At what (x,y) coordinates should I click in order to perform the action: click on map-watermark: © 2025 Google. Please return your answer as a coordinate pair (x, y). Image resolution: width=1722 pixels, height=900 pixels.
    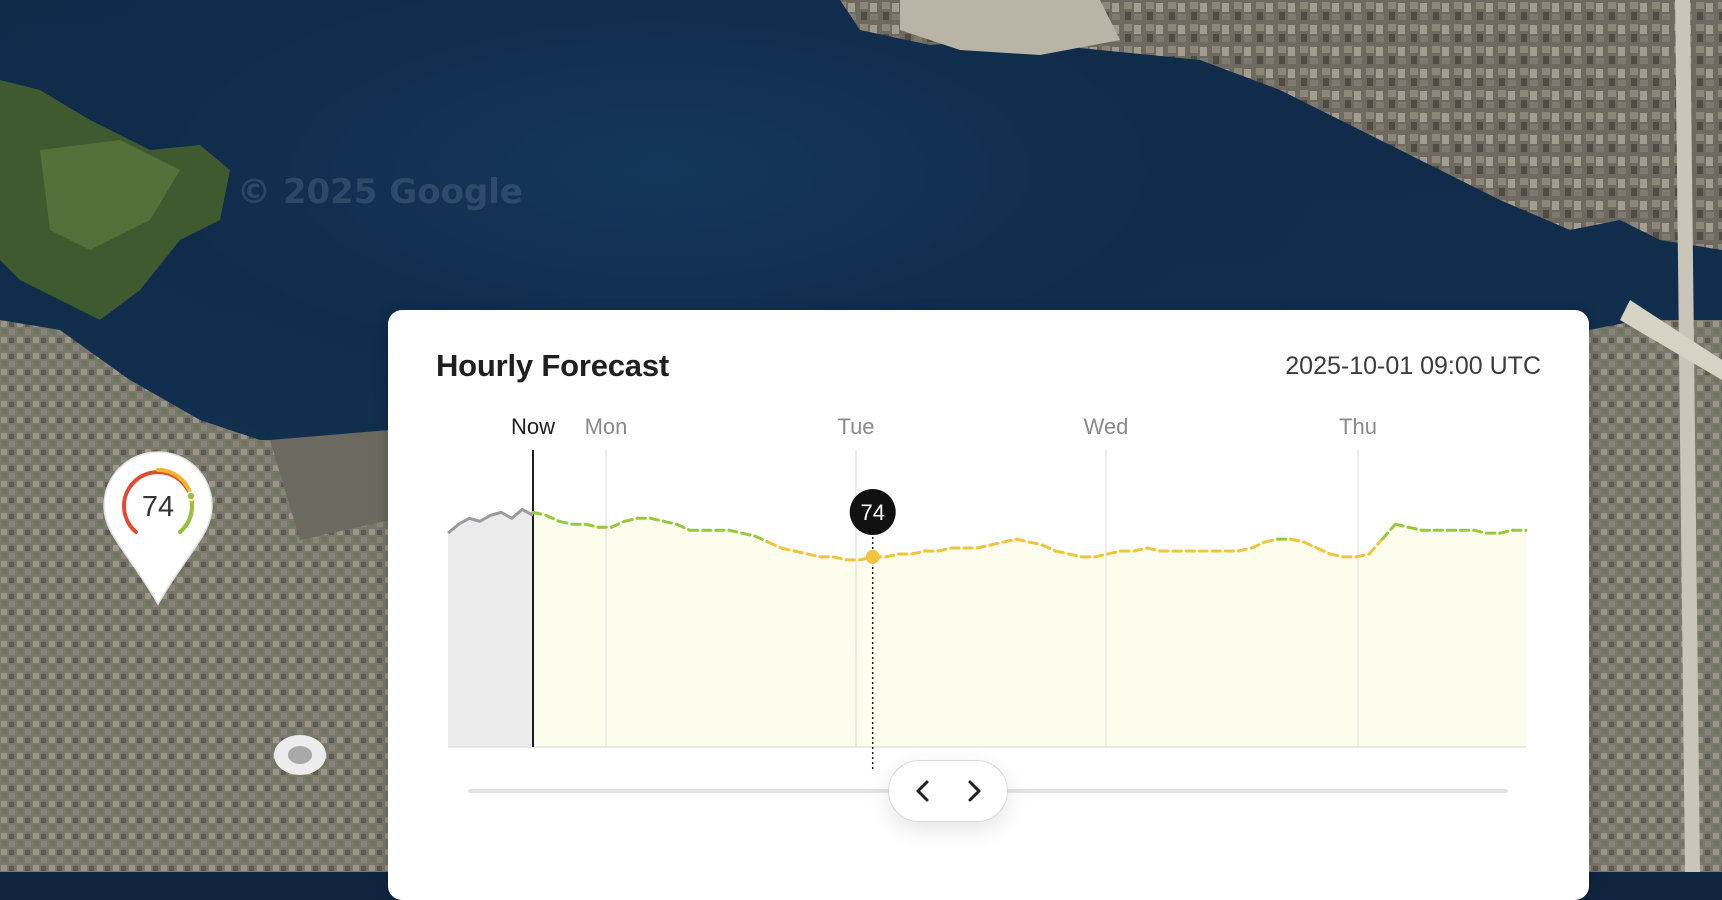
    Looking at the image, I should click on (380, 192).